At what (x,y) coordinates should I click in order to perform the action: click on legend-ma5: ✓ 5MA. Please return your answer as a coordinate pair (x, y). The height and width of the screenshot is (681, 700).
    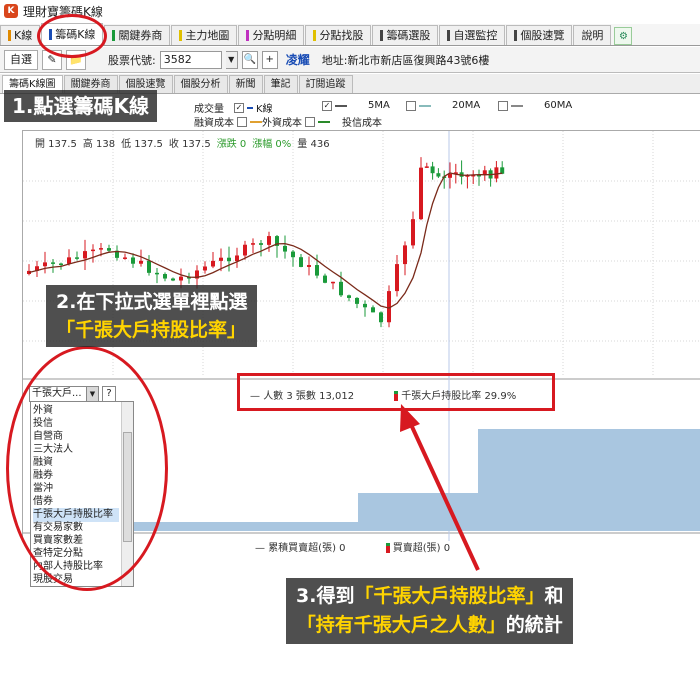
    Looking at the image, I should click on (356, 105).